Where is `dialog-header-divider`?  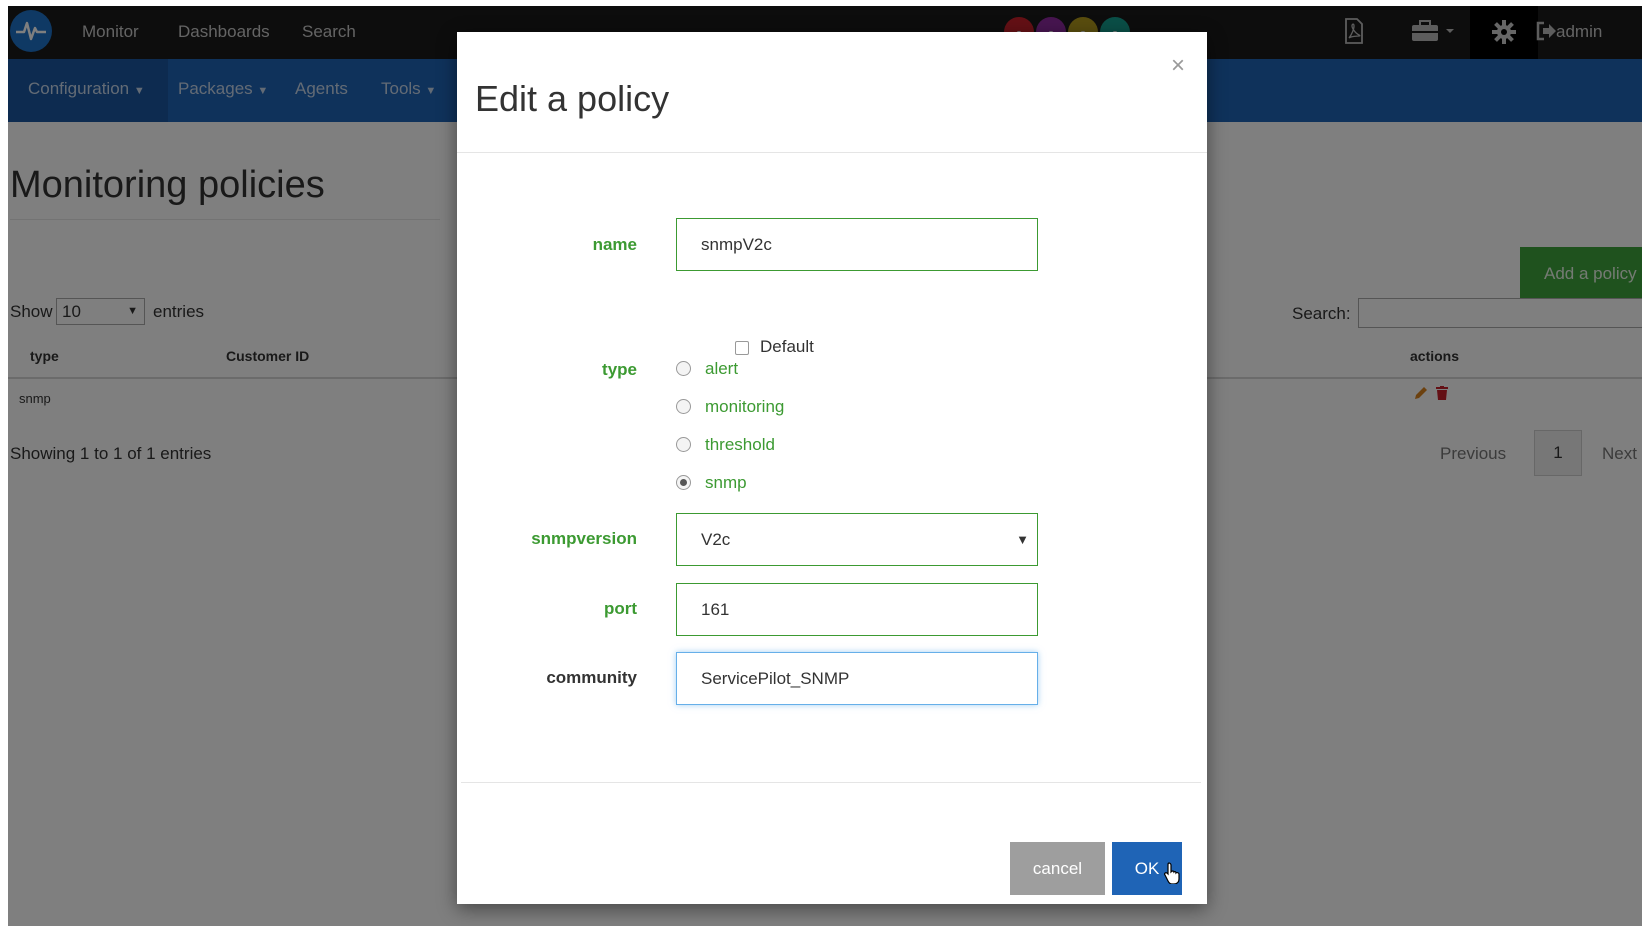 dialog-header-divider is located at coordinates (832, 152).